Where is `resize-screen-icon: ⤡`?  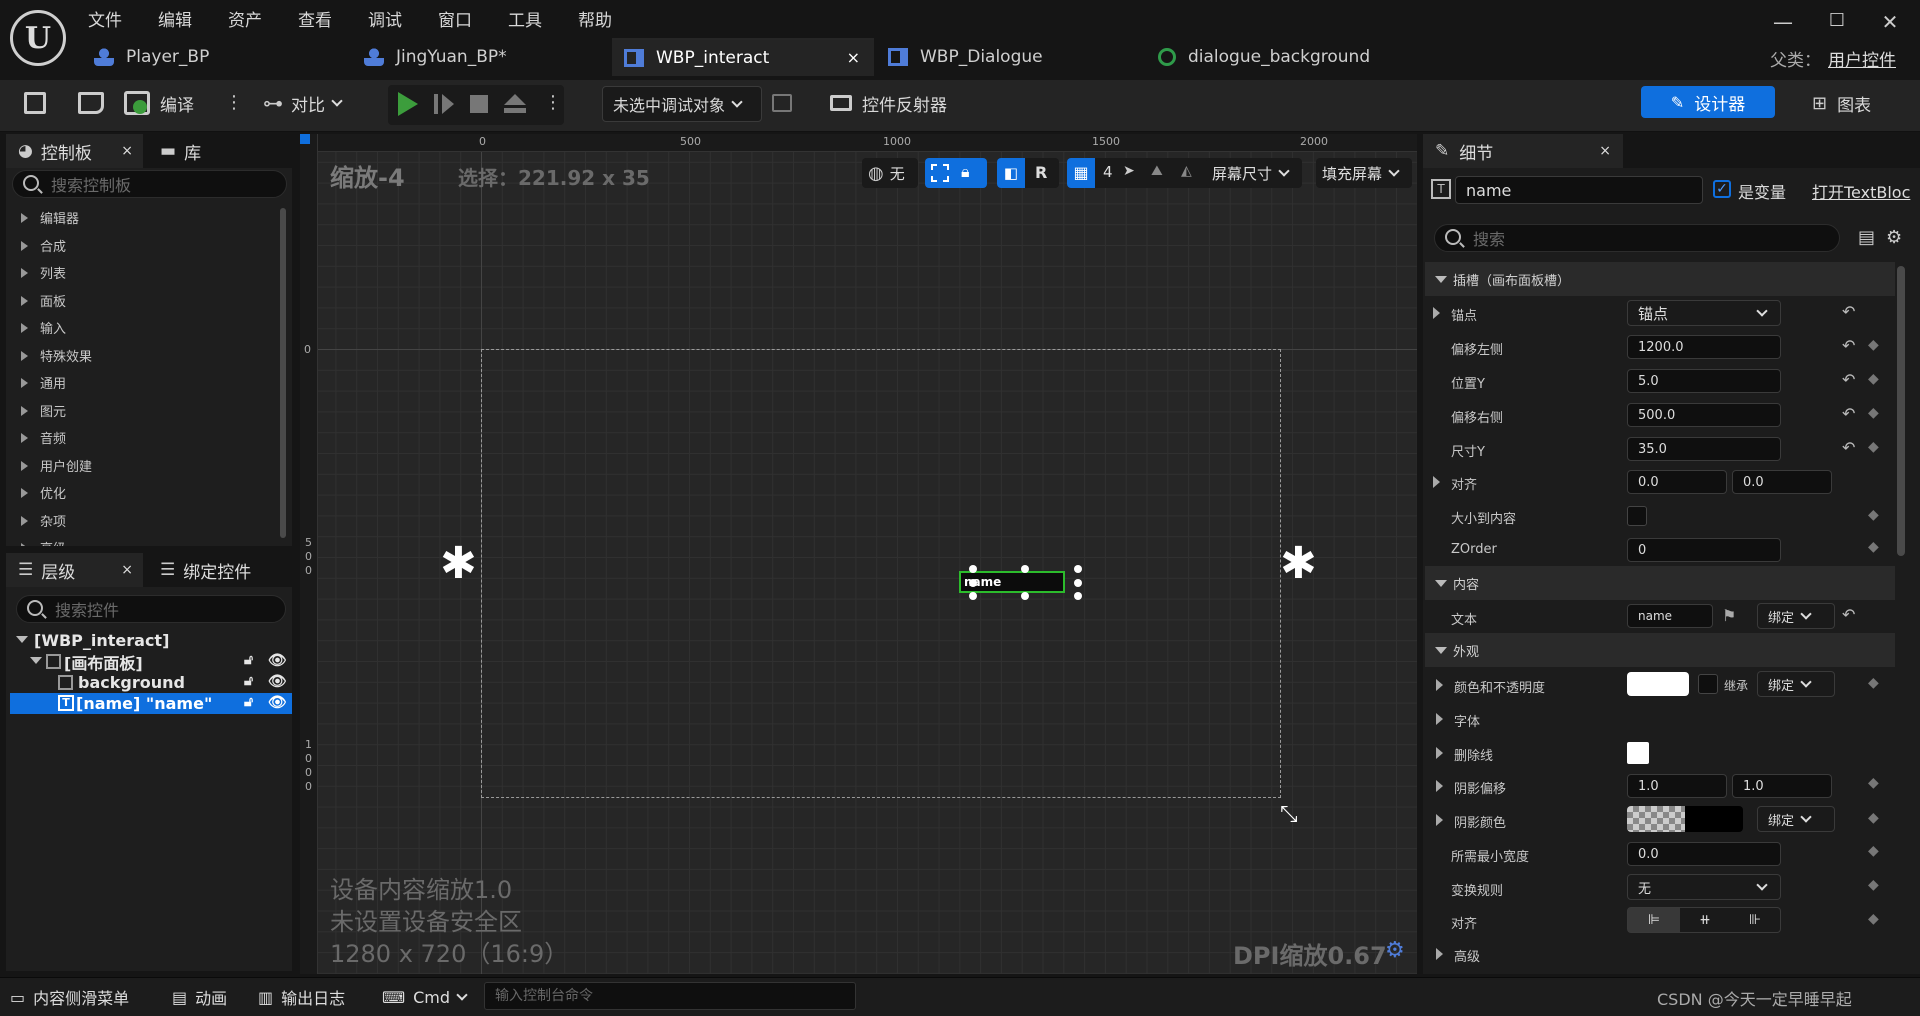 resize-screen-icon: ⤡ is located at coordinates (1289, 814).